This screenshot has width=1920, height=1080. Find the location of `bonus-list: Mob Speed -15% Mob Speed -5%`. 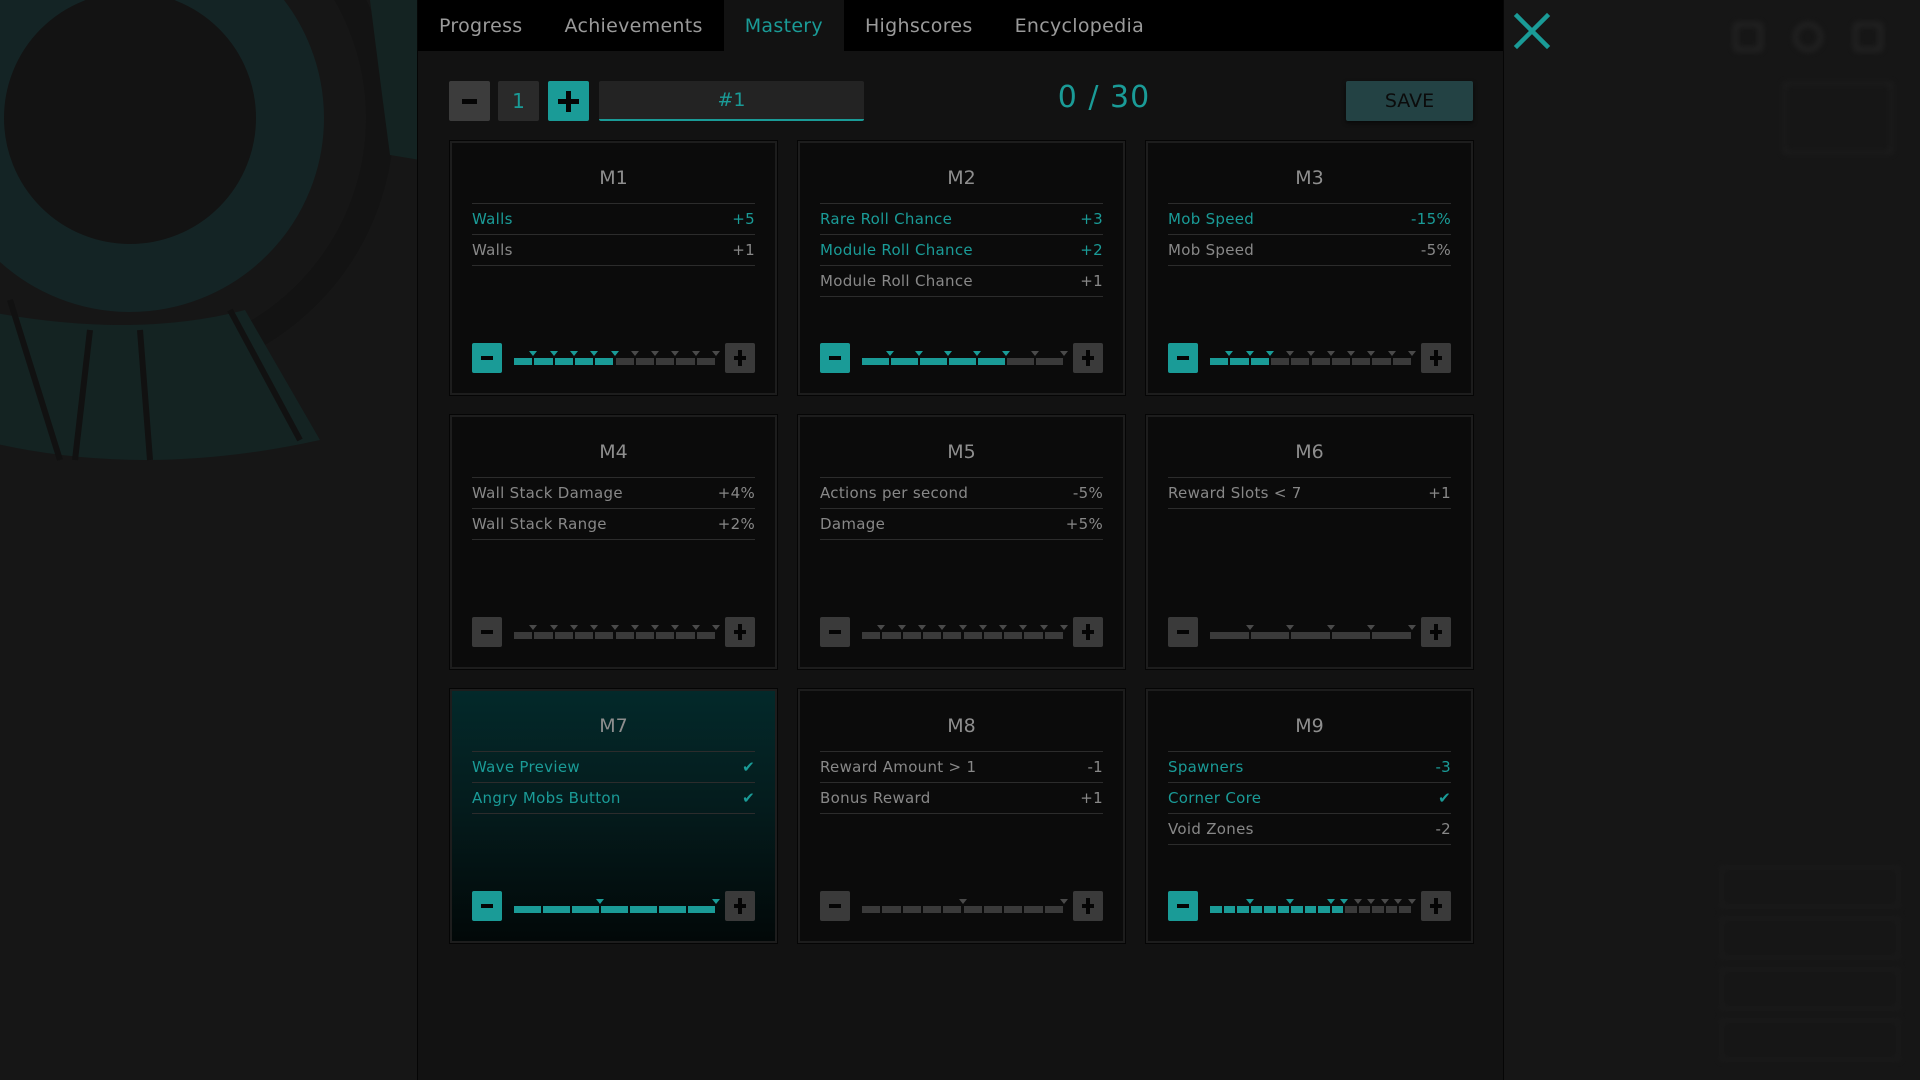

bonus-list: Mob Speed -15% Mob Speed -5% is located at coordinates (1309, 234).